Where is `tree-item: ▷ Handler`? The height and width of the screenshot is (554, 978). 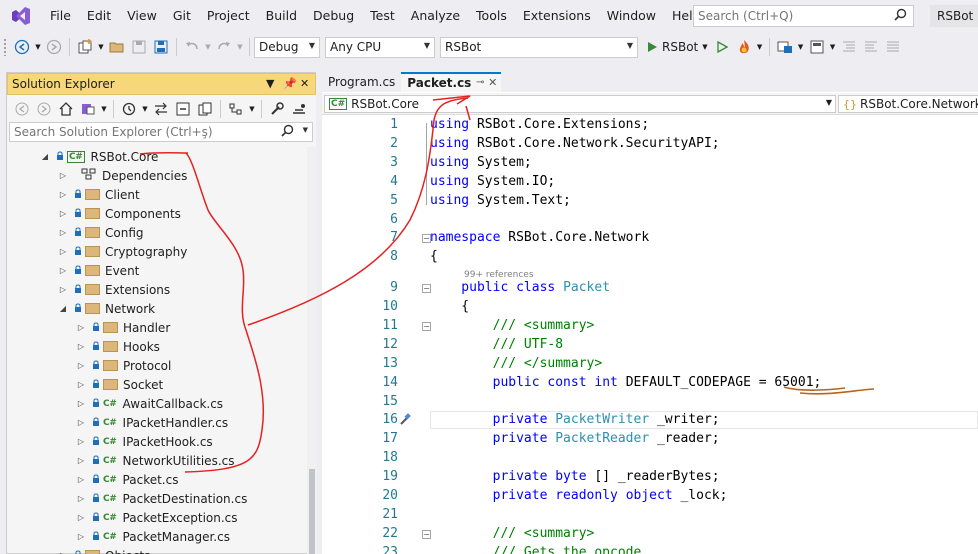 tree-item: ▷ Handler is located at coordinates (122, 327).